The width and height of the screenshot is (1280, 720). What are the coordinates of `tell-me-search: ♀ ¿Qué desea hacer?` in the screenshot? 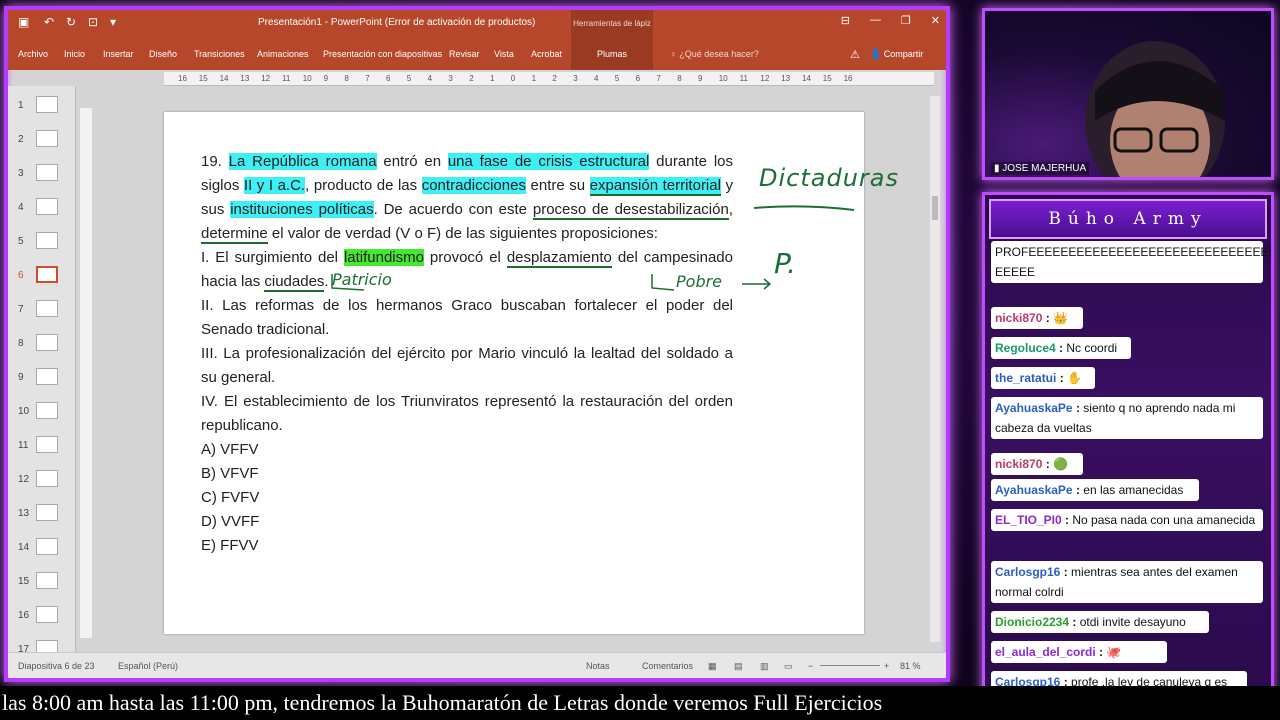 It's located at (714, 54).